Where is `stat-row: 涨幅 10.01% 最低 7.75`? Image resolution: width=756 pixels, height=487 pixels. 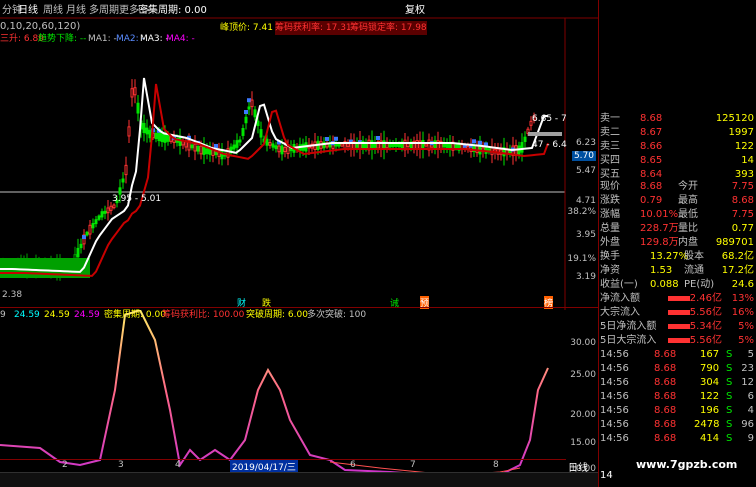 stat-row: 涨幅 10.01% 最低 7.75 is located at coordinates (677, 215).